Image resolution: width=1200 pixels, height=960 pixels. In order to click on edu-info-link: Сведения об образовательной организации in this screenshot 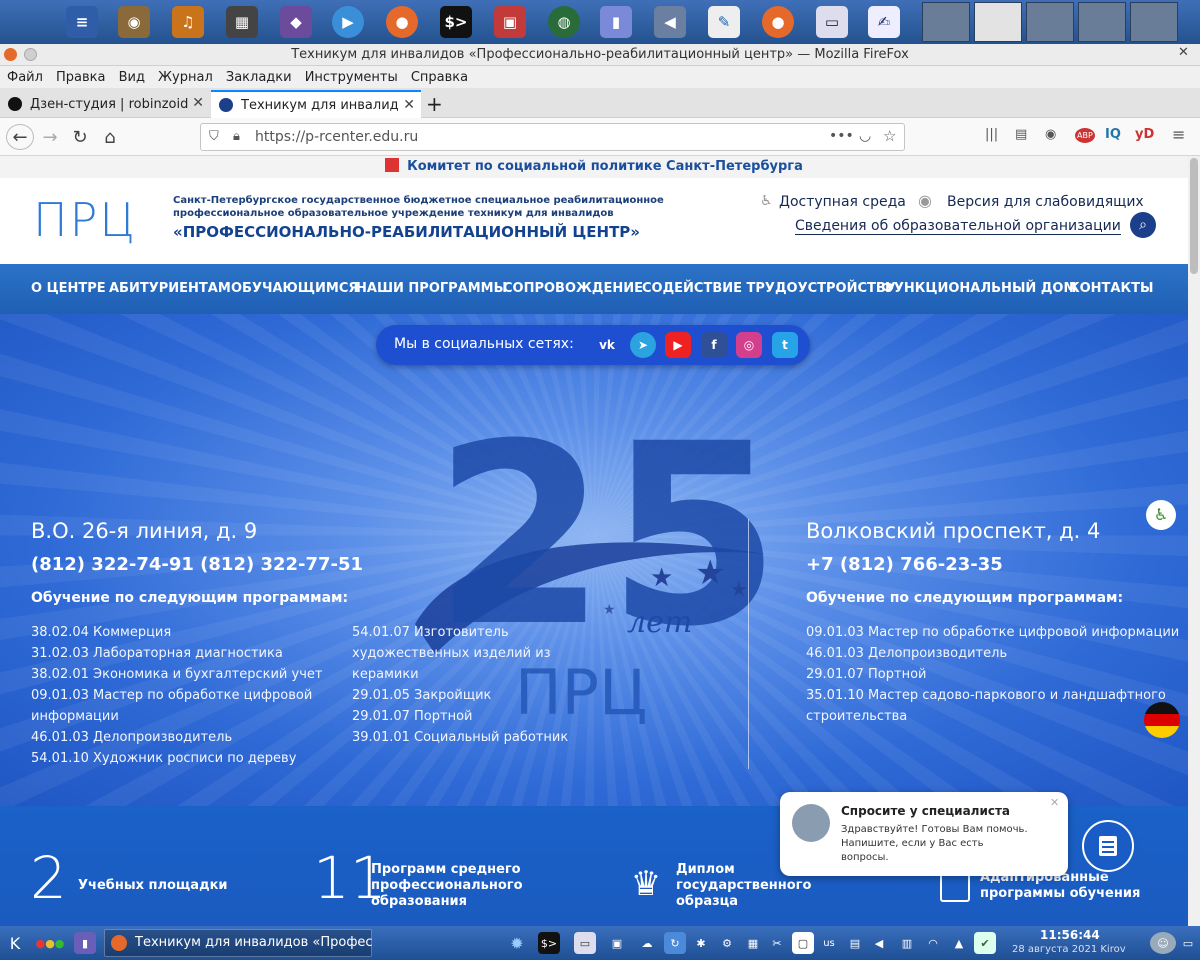, I will do `click(958, 226)`.